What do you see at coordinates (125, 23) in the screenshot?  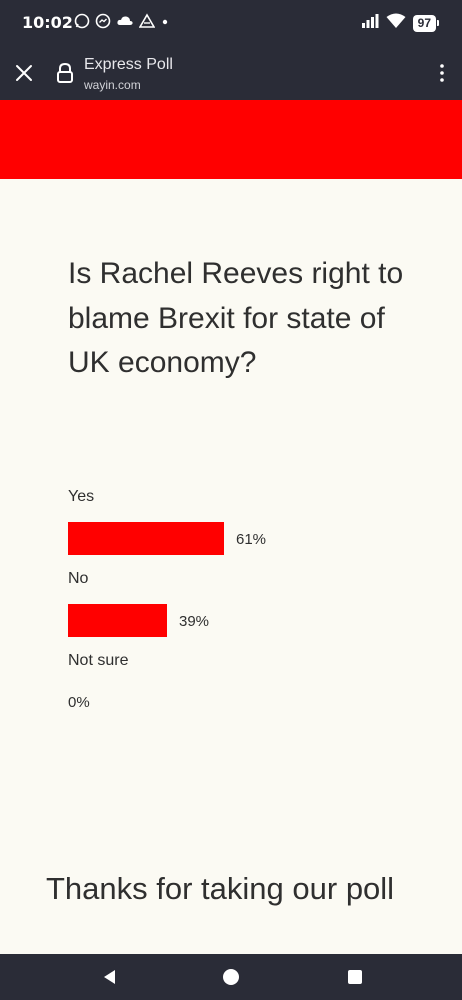 I see `cloud-icon` at bounding box center [125, 23].